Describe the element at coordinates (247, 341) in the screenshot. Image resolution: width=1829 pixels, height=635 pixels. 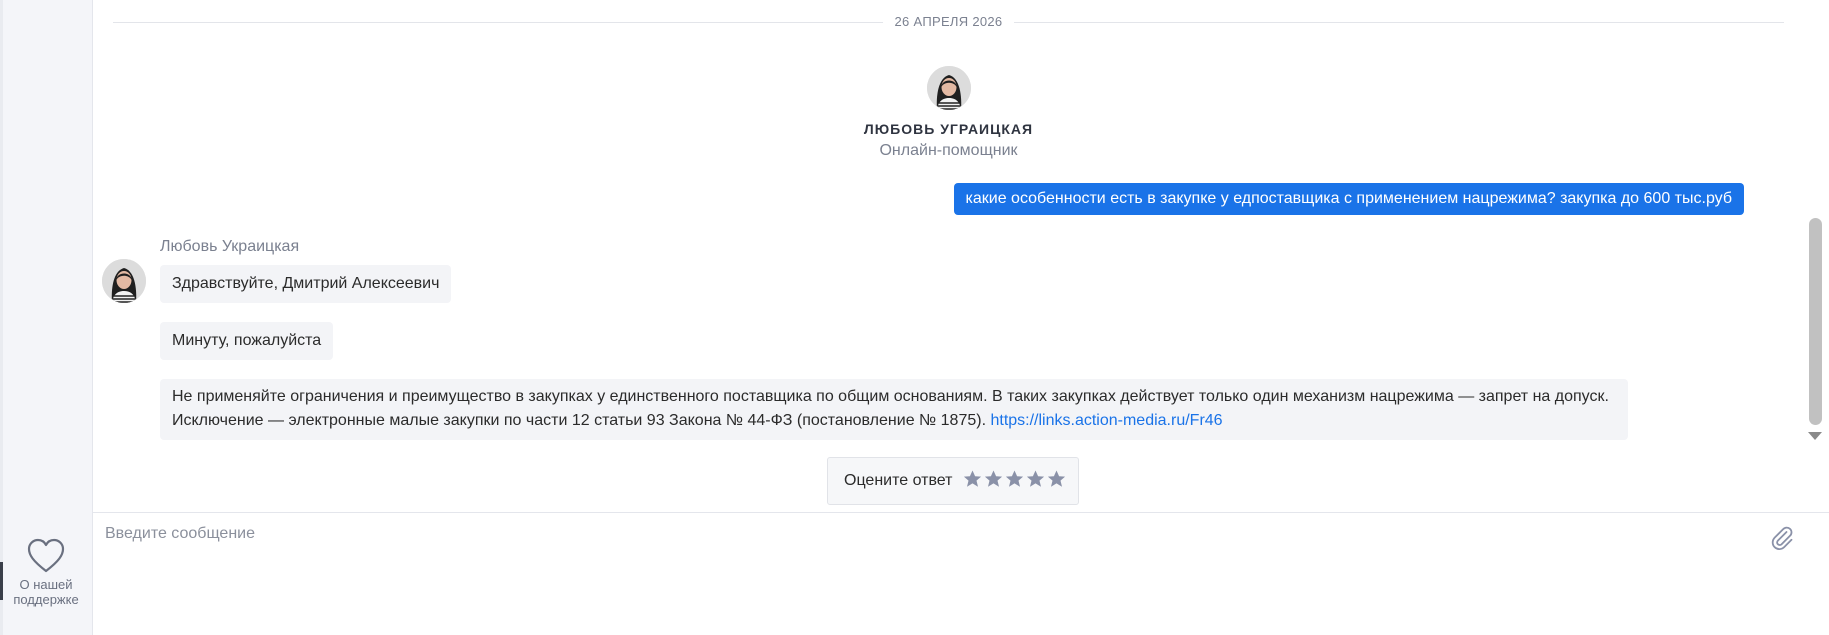
I see `incoming-message: Минуту, пожалуйста` at that location.